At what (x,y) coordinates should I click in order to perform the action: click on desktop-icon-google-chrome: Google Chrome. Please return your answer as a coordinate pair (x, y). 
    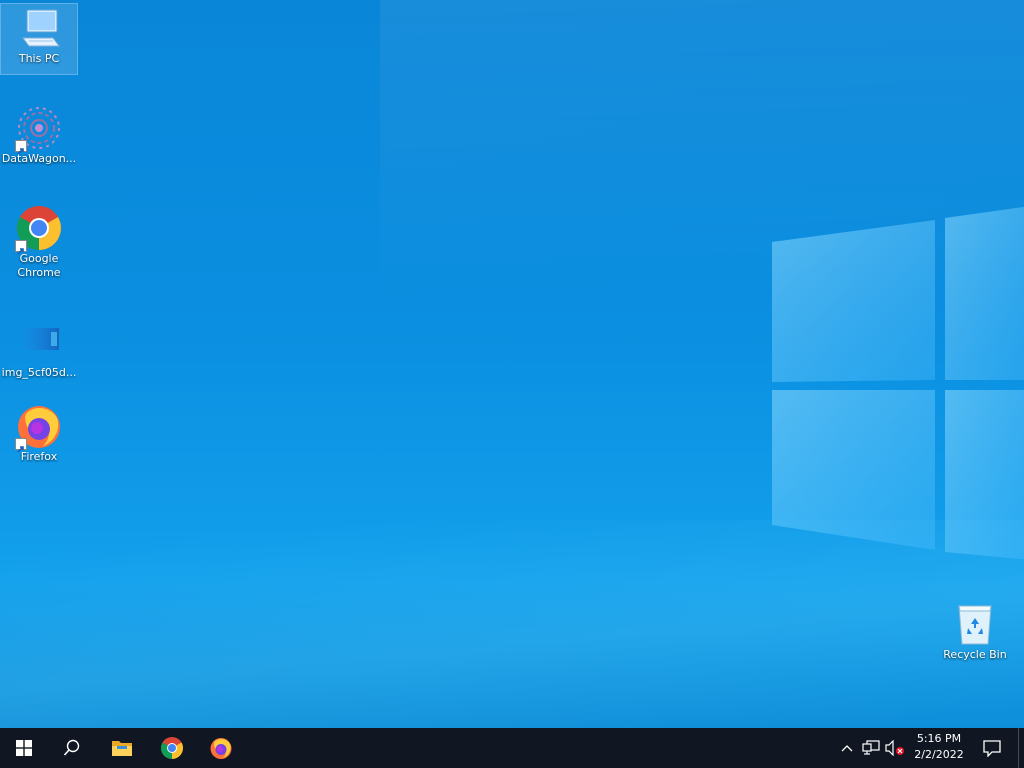
    Looking at the image, I should click on (39, 242).